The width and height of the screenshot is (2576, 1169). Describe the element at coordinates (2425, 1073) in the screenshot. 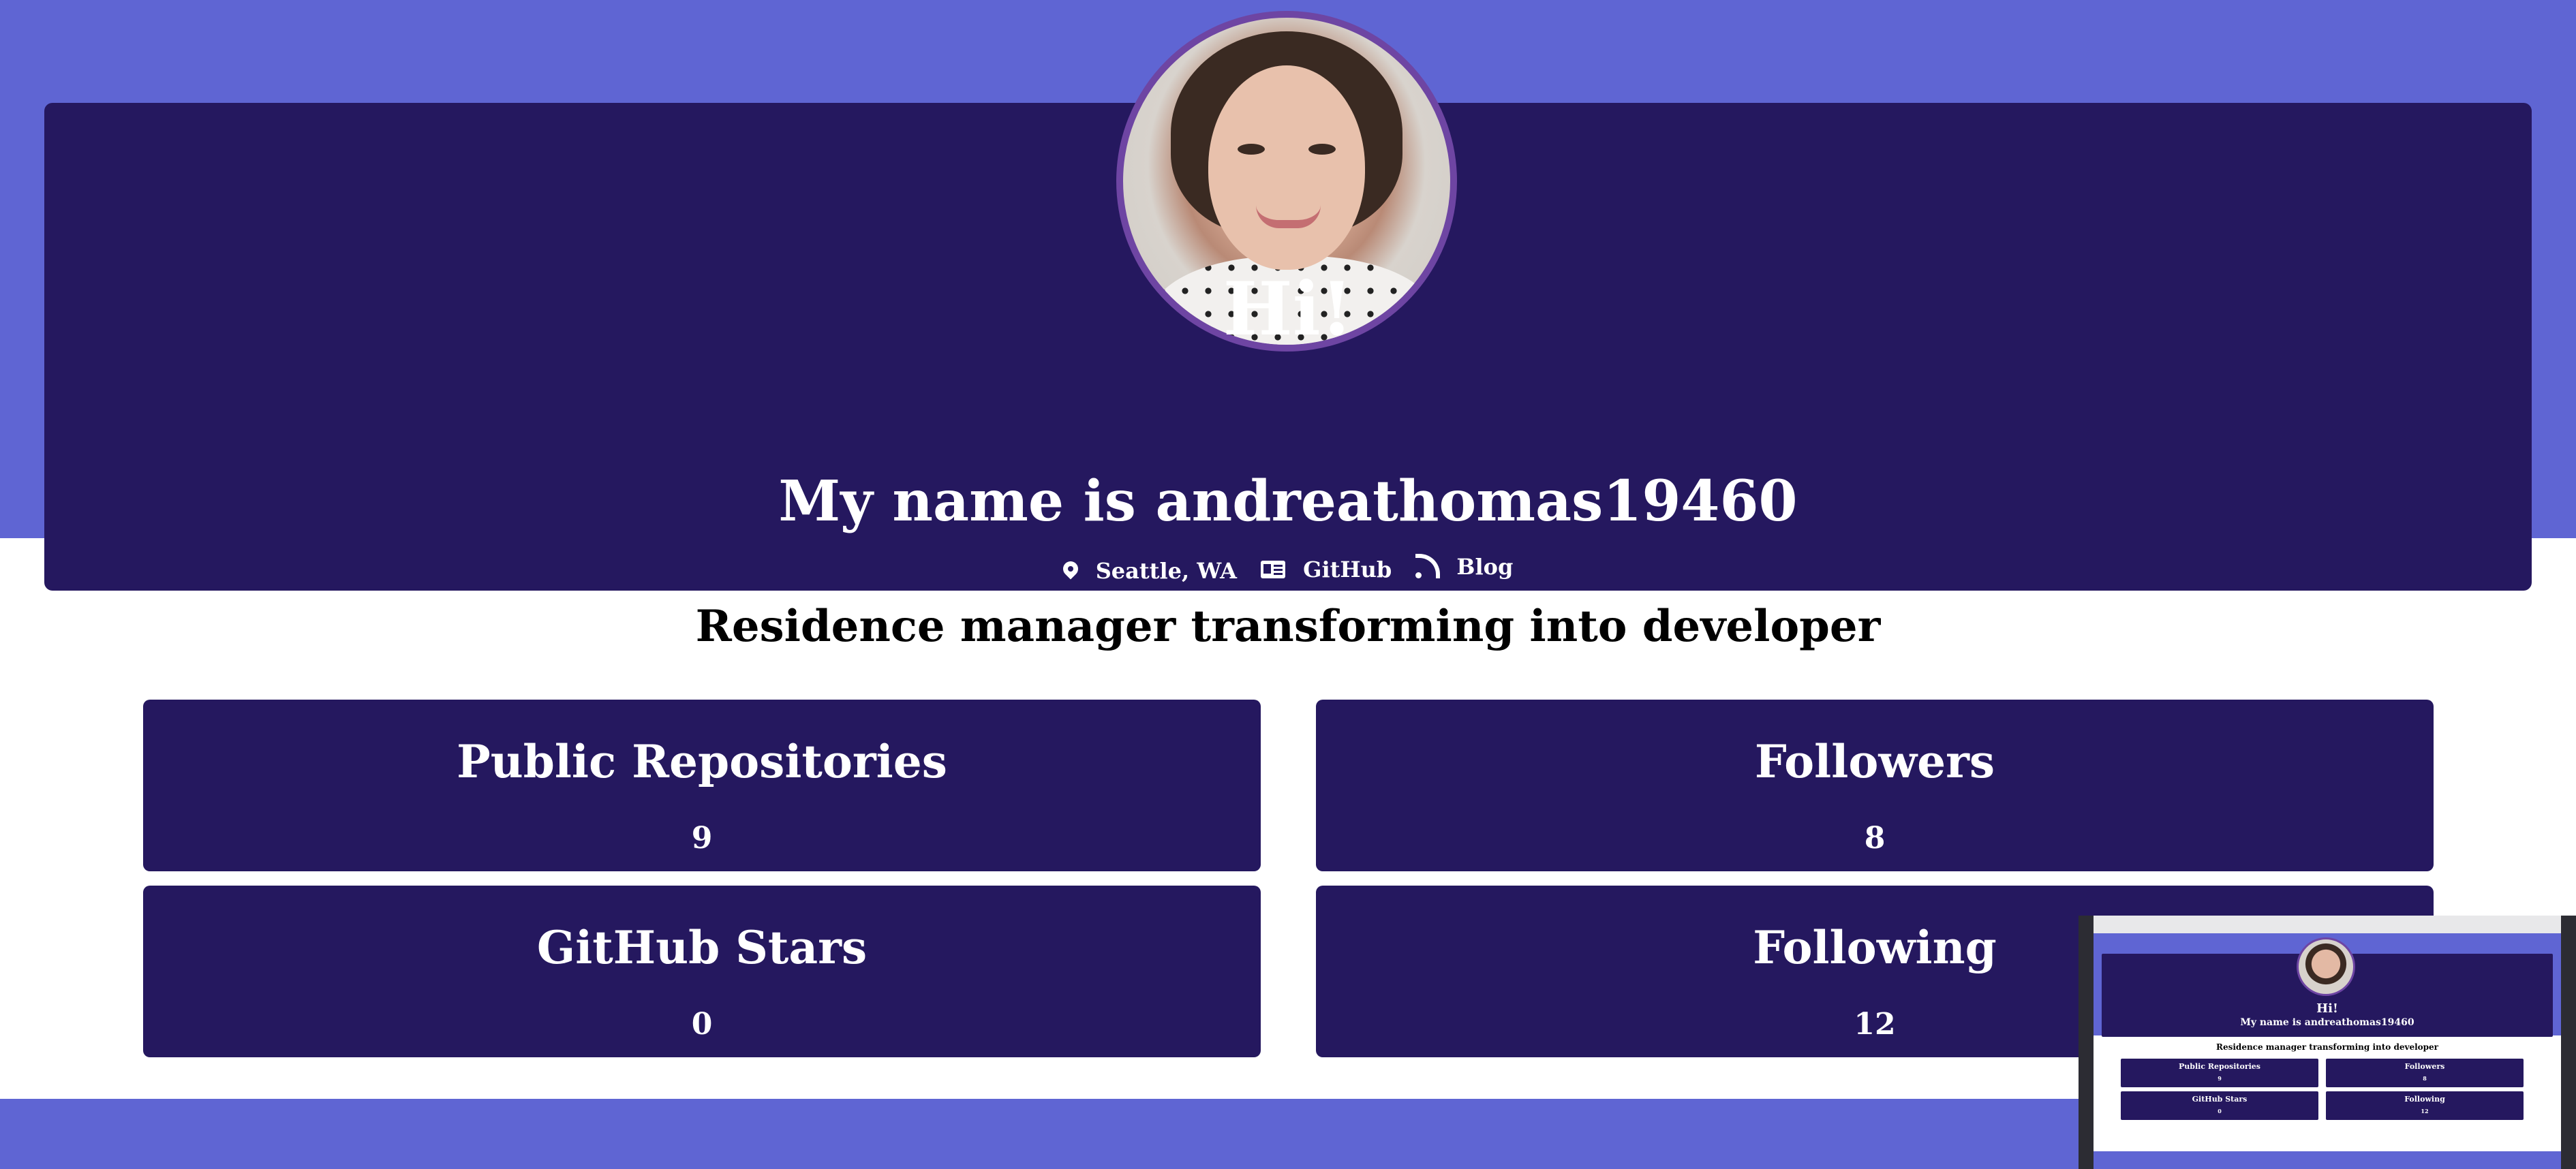

I see `thumbnail-stat-card: Followers 8` at that location.